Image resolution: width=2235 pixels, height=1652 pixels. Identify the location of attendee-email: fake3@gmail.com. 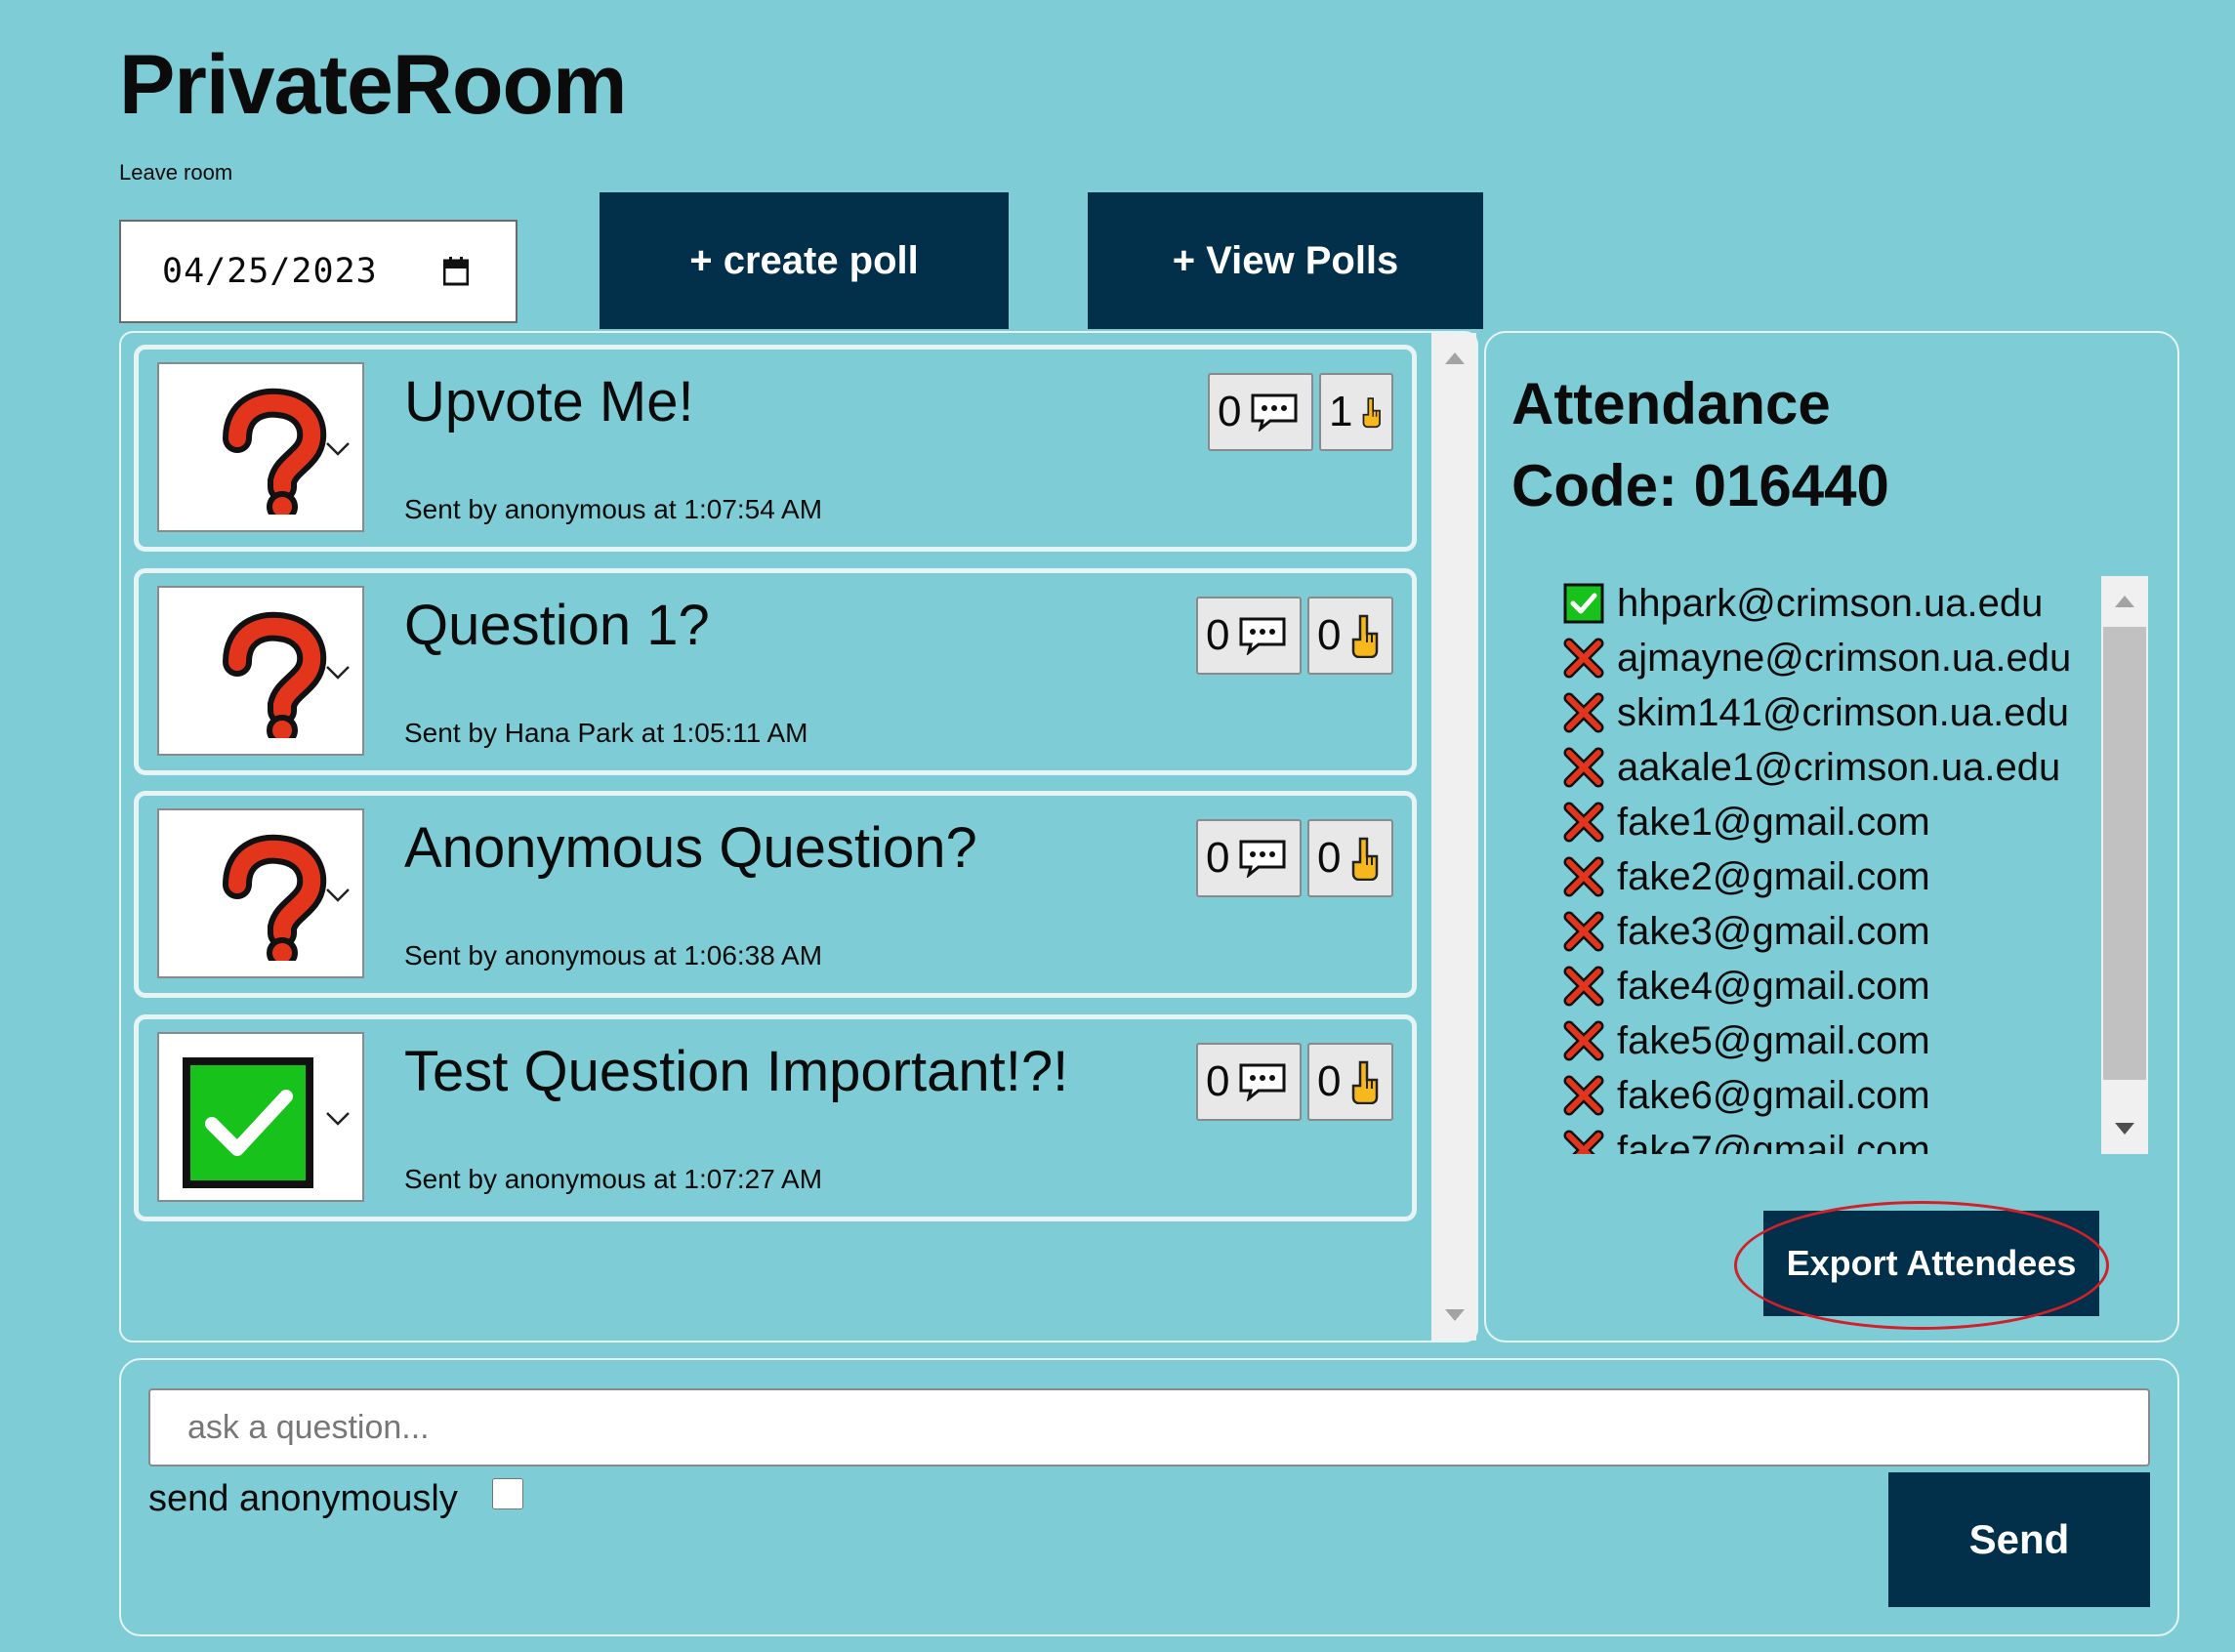
(1774, 931).